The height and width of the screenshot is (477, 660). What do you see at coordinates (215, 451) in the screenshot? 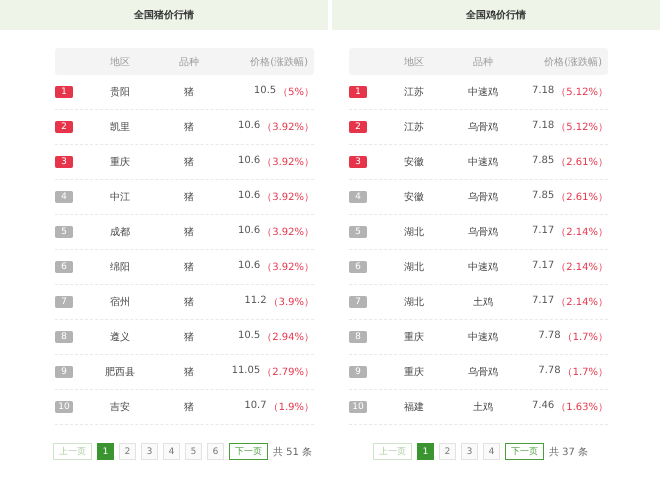
I see `page-button: 6` at bounding box center [215, 451].